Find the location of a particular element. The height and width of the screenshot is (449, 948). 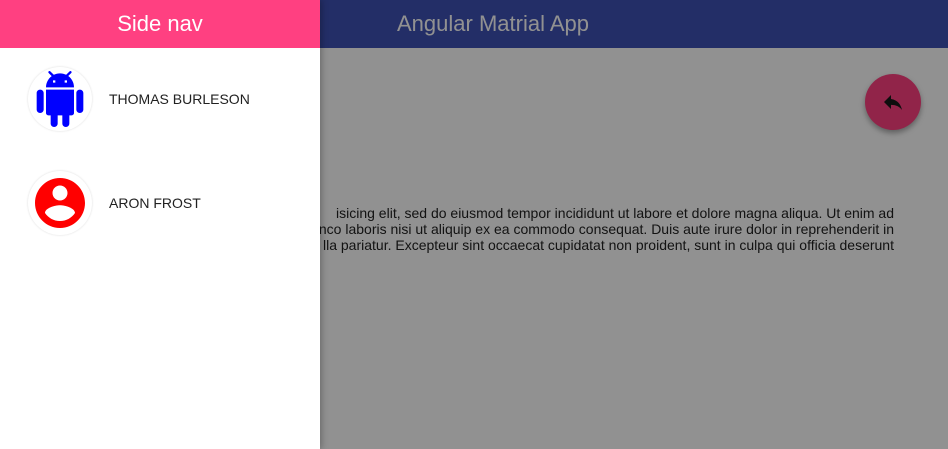

sidenav-header: Side nav is located at coordinates (160, 24).